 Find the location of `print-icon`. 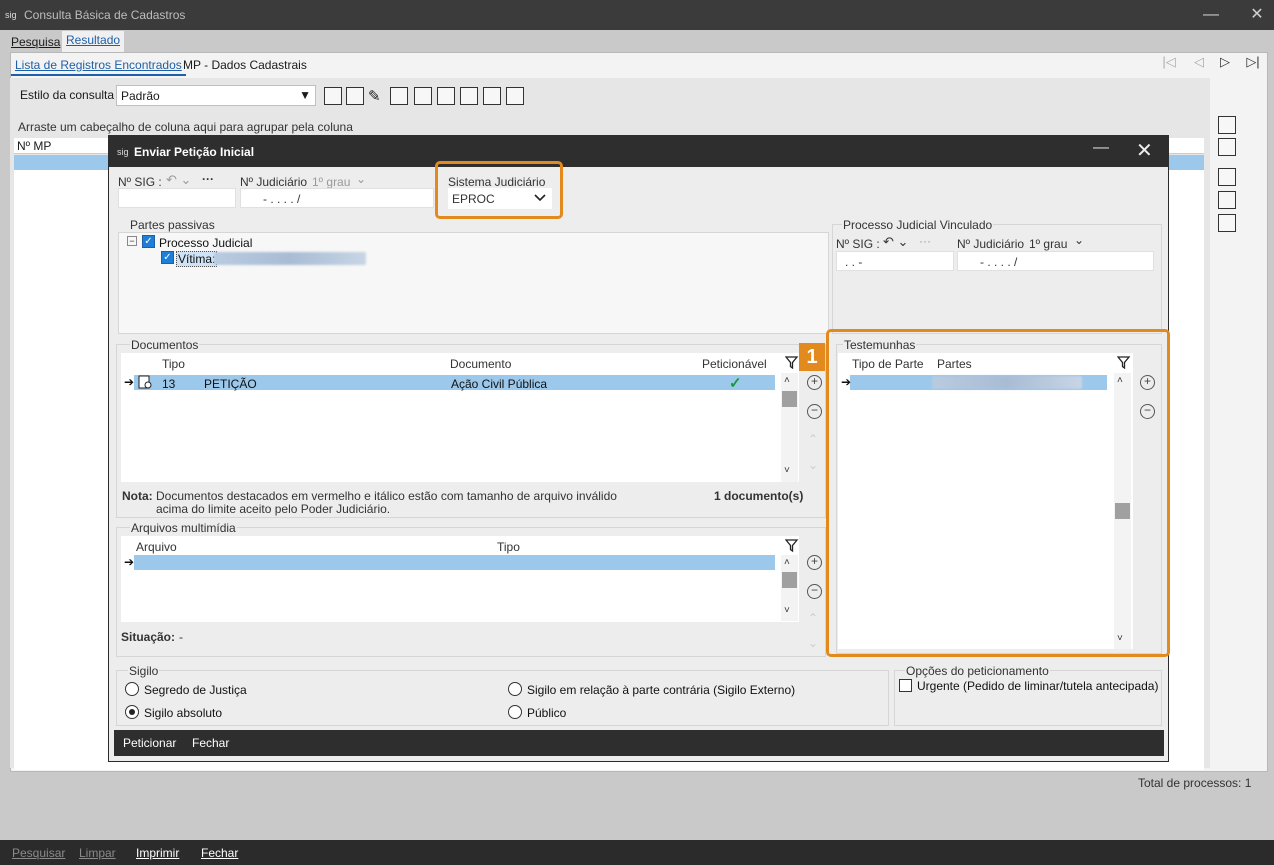

print-icon is located at coordinates (1227, 223).